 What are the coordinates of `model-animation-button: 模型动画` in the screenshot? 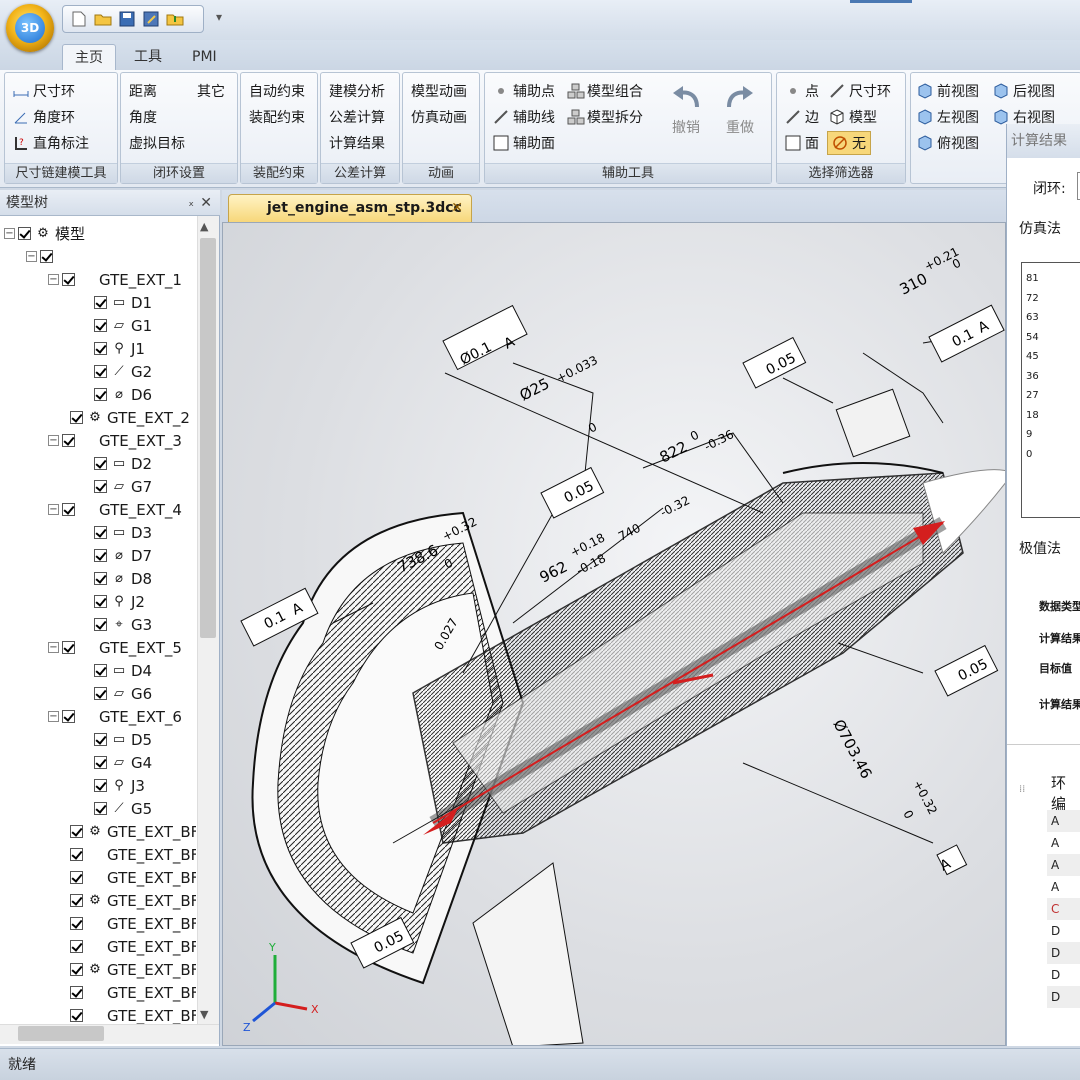 It's located at (439, 91).